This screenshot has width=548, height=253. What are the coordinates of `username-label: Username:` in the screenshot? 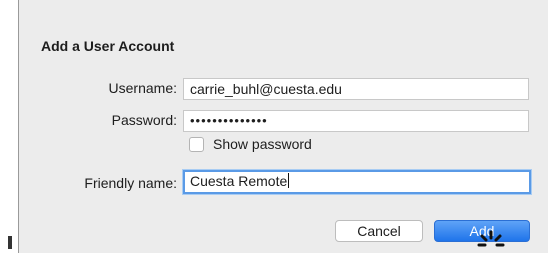 It's located at (142, 88).